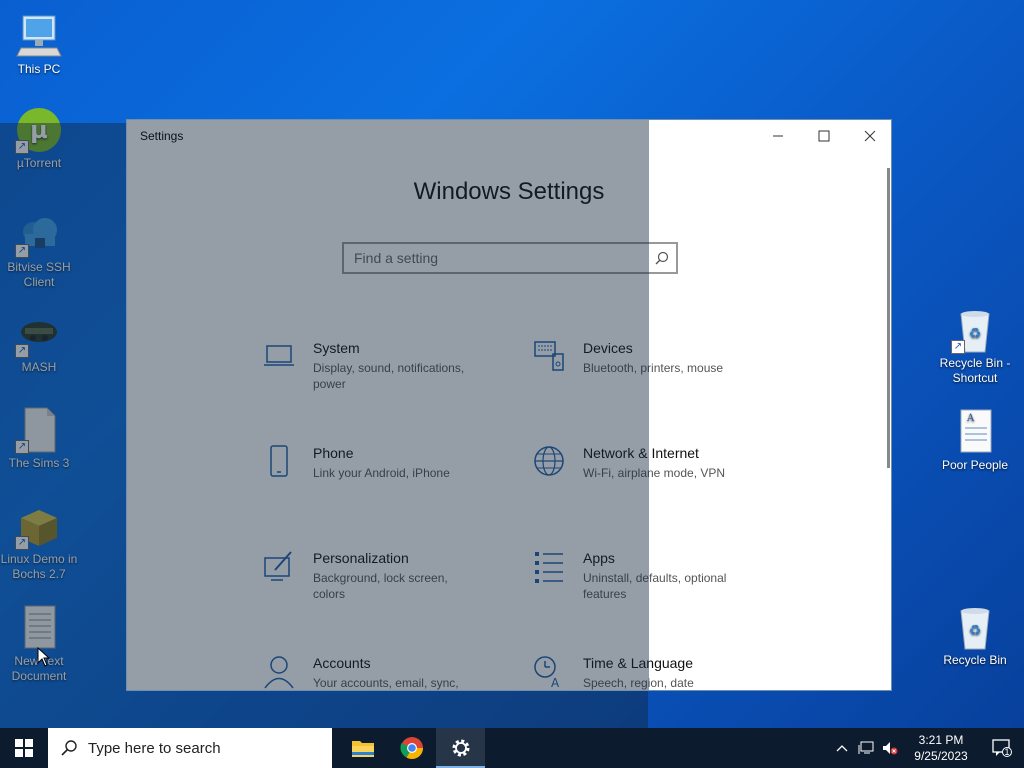 The width and height of the screenshot is (1024, 768). What do you see at coordinates (279, 672) in the screenshot?
I see `person-icon` at bounding box center [279, 672].